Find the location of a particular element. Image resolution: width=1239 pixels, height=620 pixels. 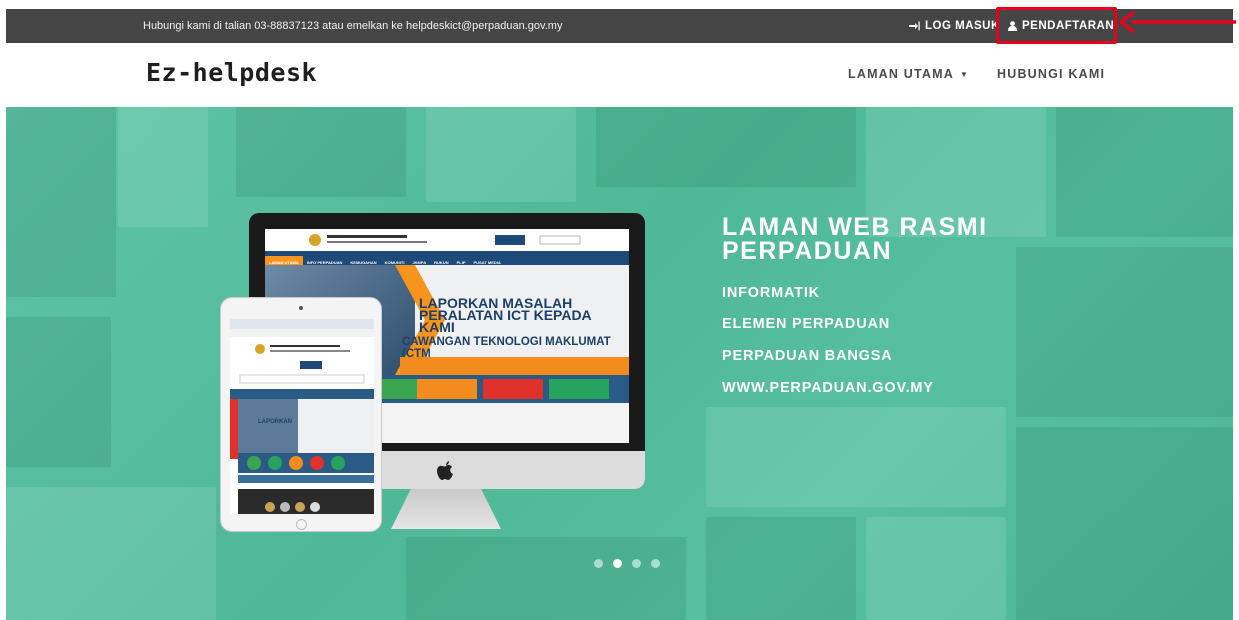

screen-header-graphic is located at coordinates (445, 240).